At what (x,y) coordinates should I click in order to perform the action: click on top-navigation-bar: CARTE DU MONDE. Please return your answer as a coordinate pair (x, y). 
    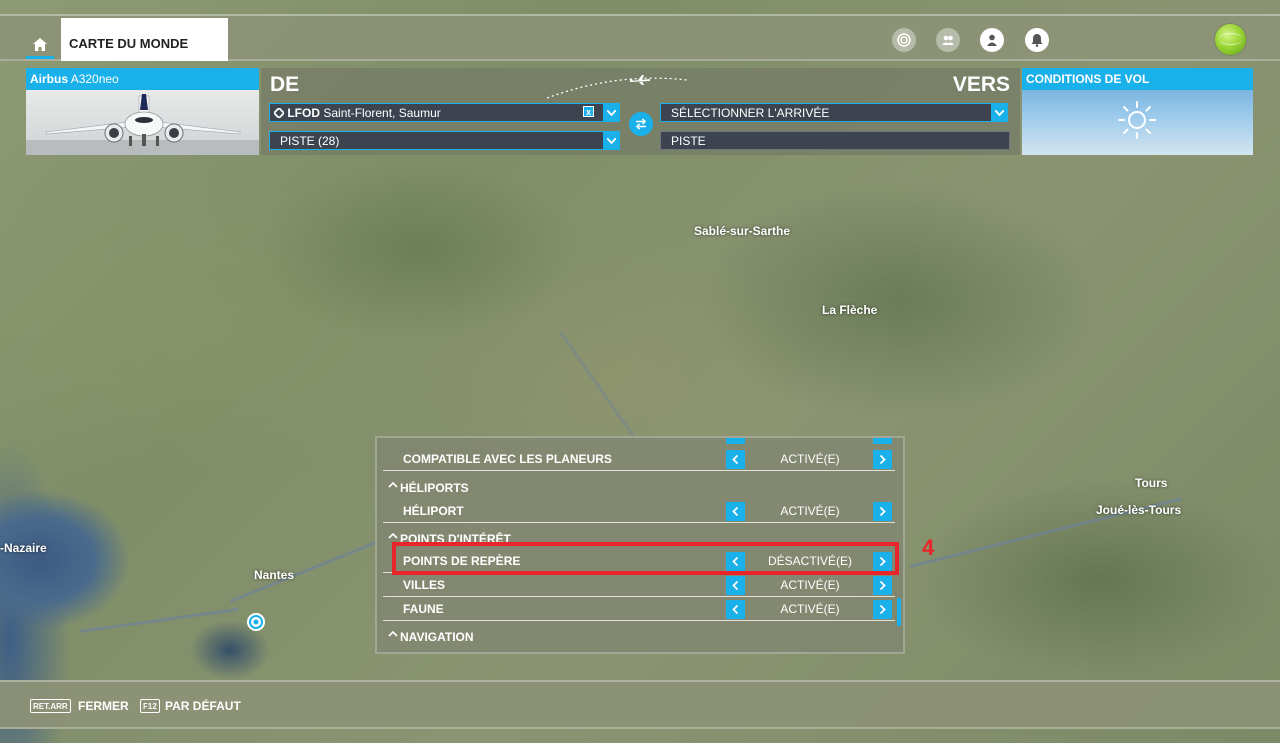
    Looking at the image, I should click on (640, 37).